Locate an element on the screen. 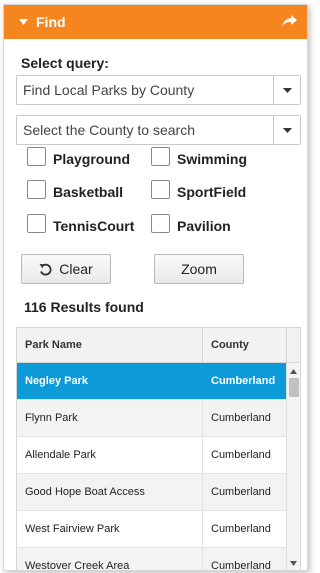  query-select-value: Find Local Parks by County is located at coordinates (109, 90).